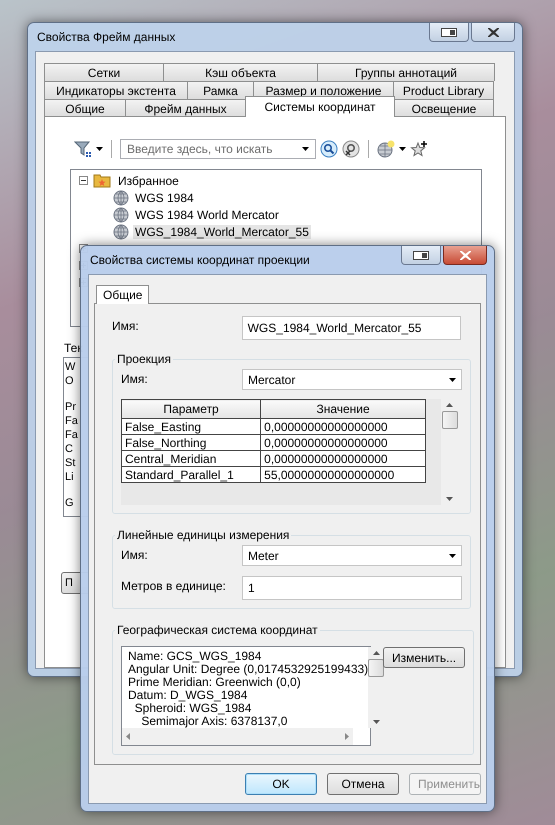 The height and width of the screenshot is (825, 555). Describe the element at coordinates (116, 90) in the screenshot. I see `tab: Индикаторы экстента` at that location.